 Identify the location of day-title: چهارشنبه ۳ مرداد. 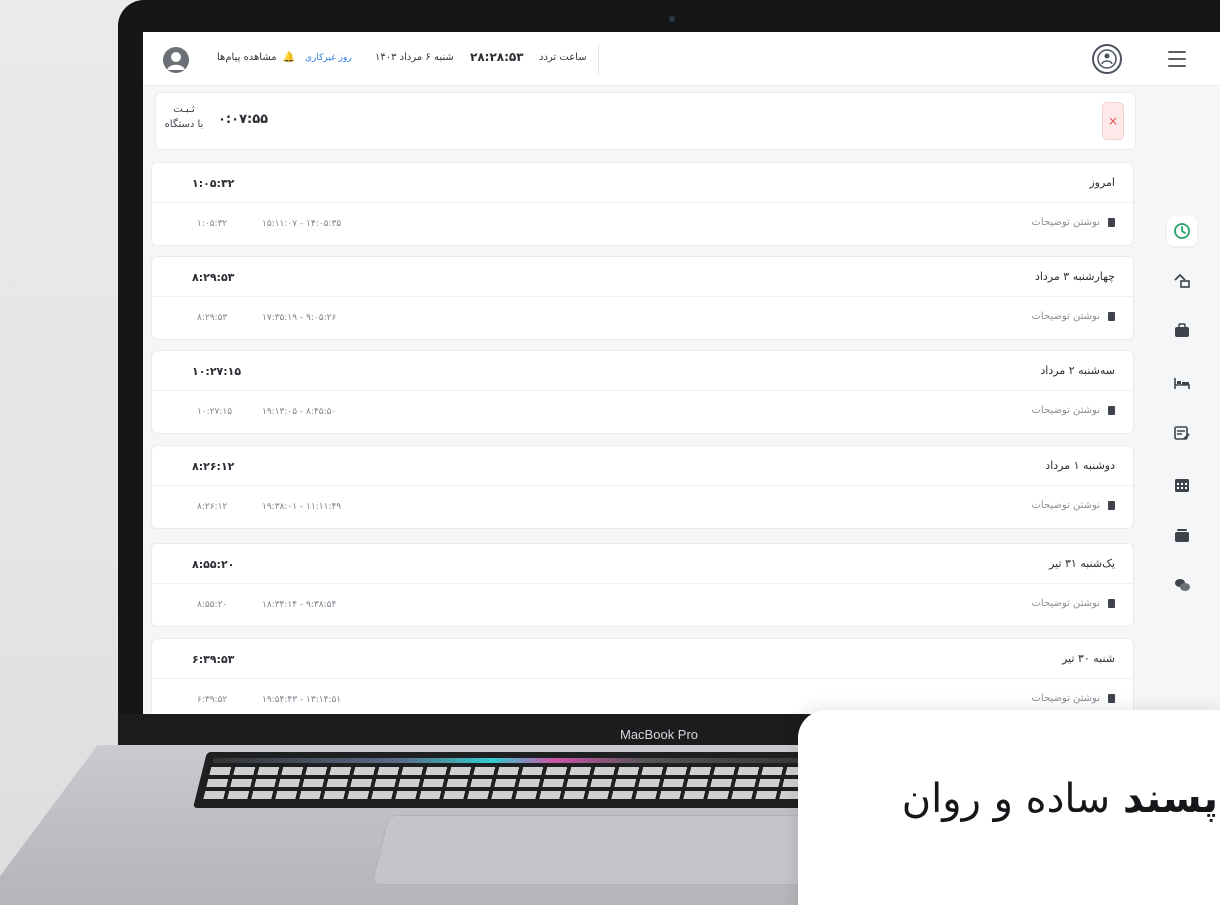
(1074, 276).